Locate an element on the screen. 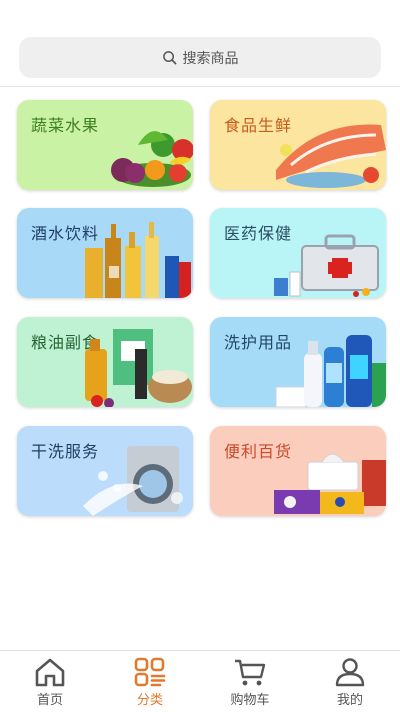  category-card-grain-oil: 粮油副食 is located at coordinates (105, 362).